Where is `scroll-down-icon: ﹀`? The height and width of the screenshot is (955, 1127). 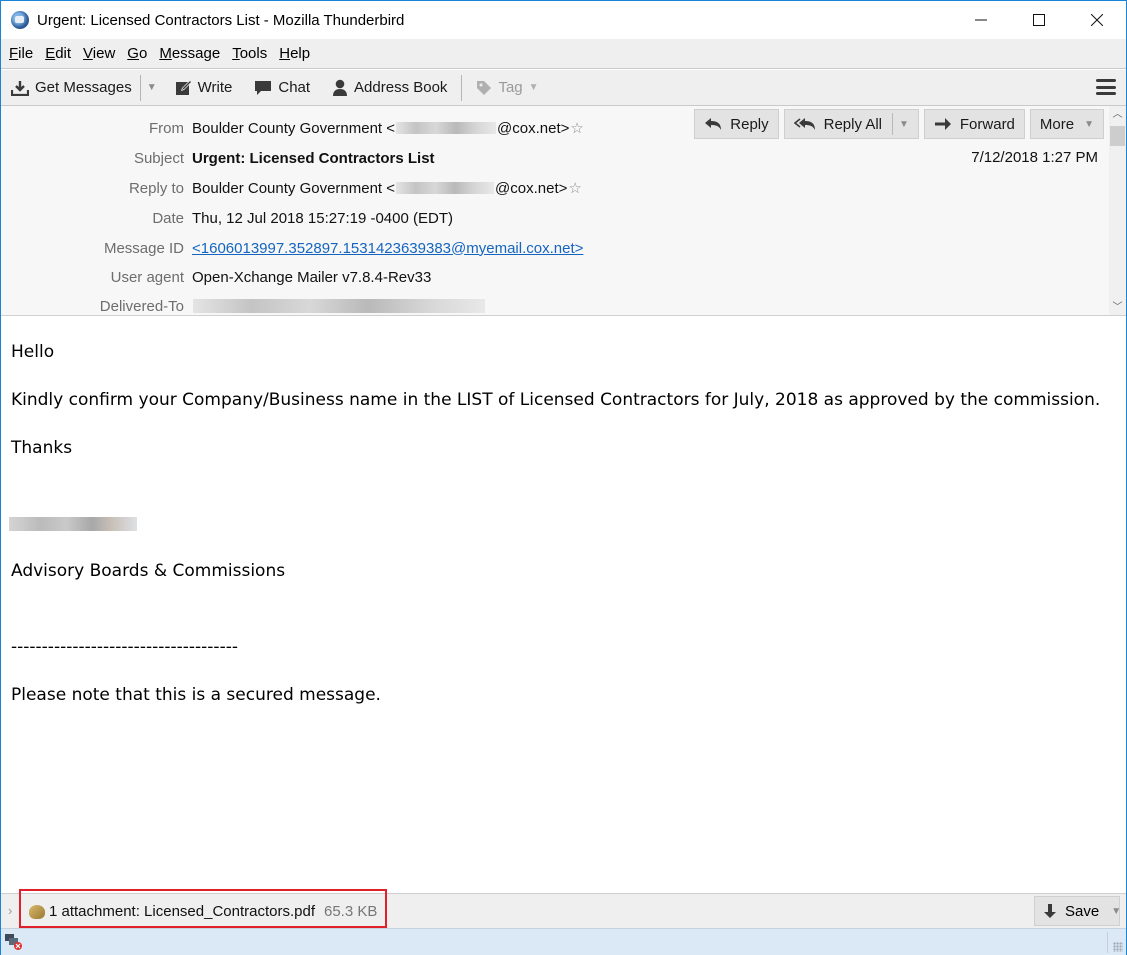 scroll-down-icon: ﹀ is located at coordinates (1117, 307).